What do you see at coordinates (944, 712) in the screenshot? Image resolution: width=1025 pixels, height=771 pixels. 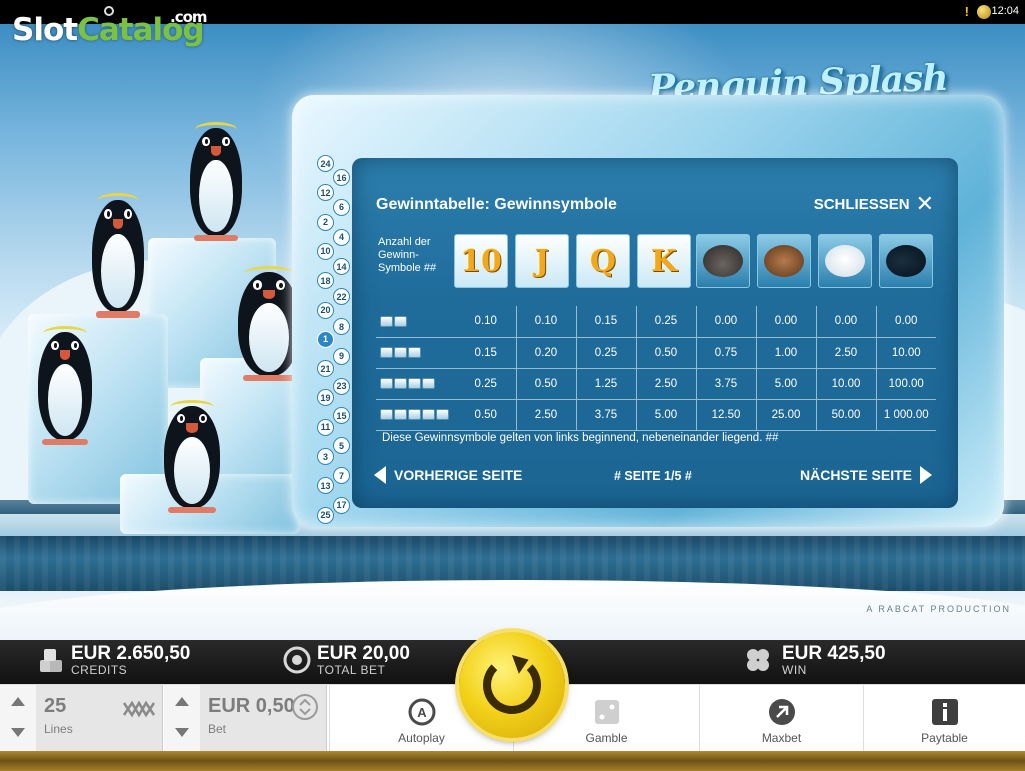 I see `info-icon` at bounding box center [944, 712].